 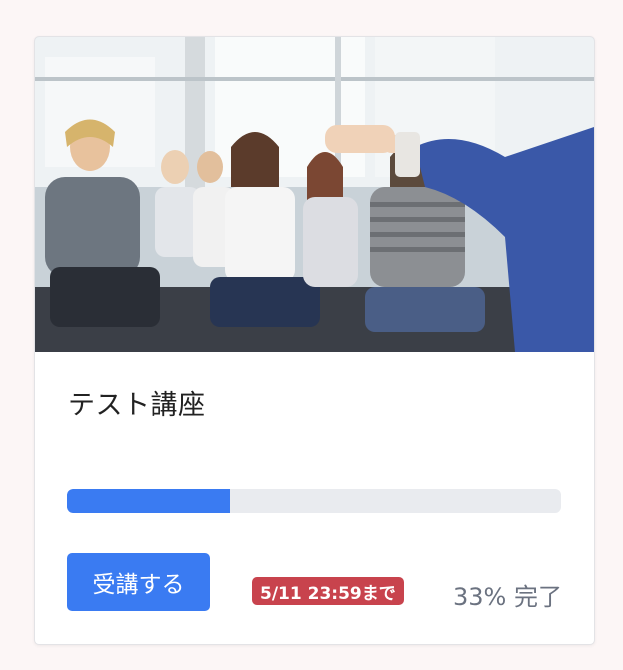 What do you see at coordinates (149, 501) in the screenshot?
I see `progress-bar-fill` at bounding box center [149, 501].